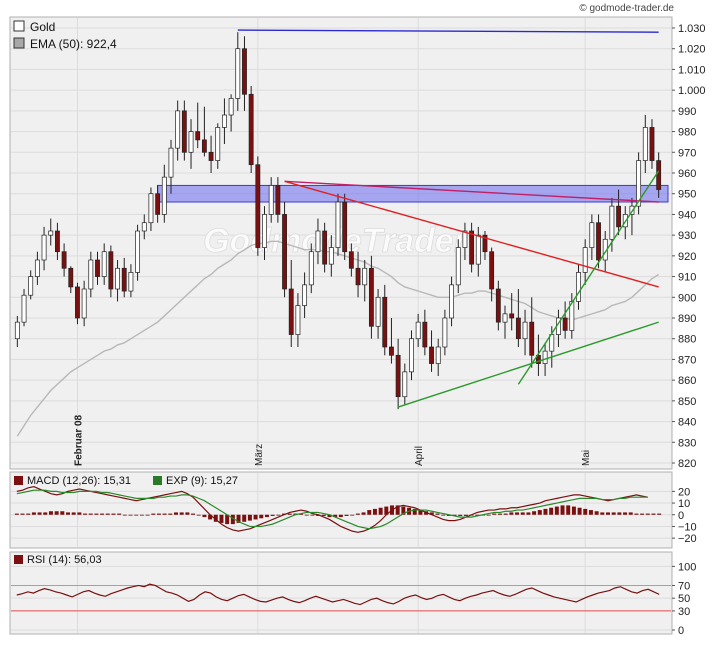  What do you see at coordinates (687, 195) in the screenshot?
I see `price-tick-label: 950` at bounding box center [687, 195].